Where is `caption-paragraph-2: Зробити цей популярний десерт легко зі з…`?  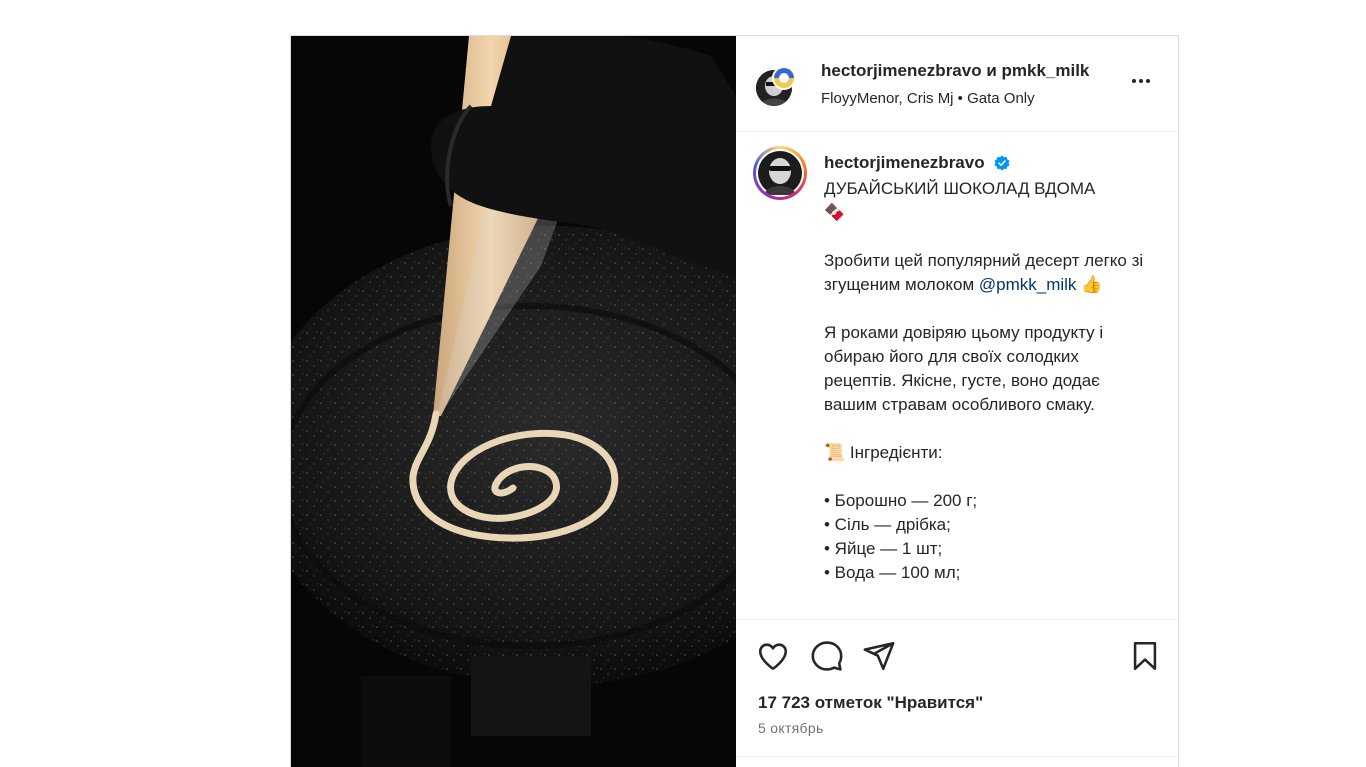
caption-paragraph-2: Зробити цей популярний десерт легко зі з… is located at coordinates (989, 273).